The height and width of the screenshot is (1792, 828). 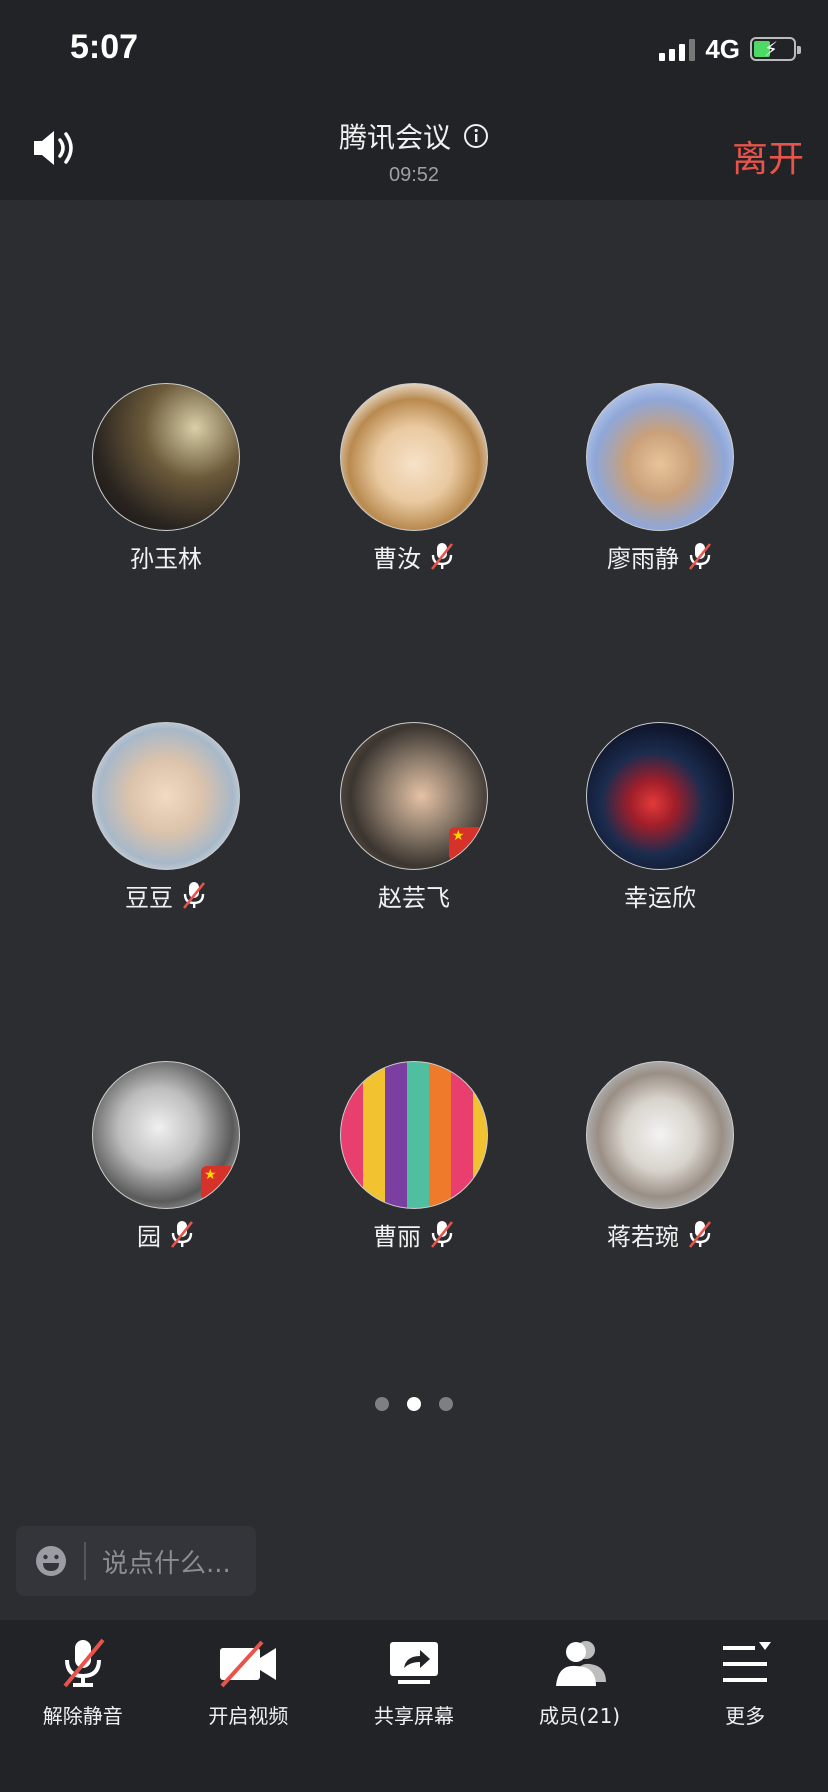 I want to click on participant-name: 曹汝, so click(x=397, y=558).